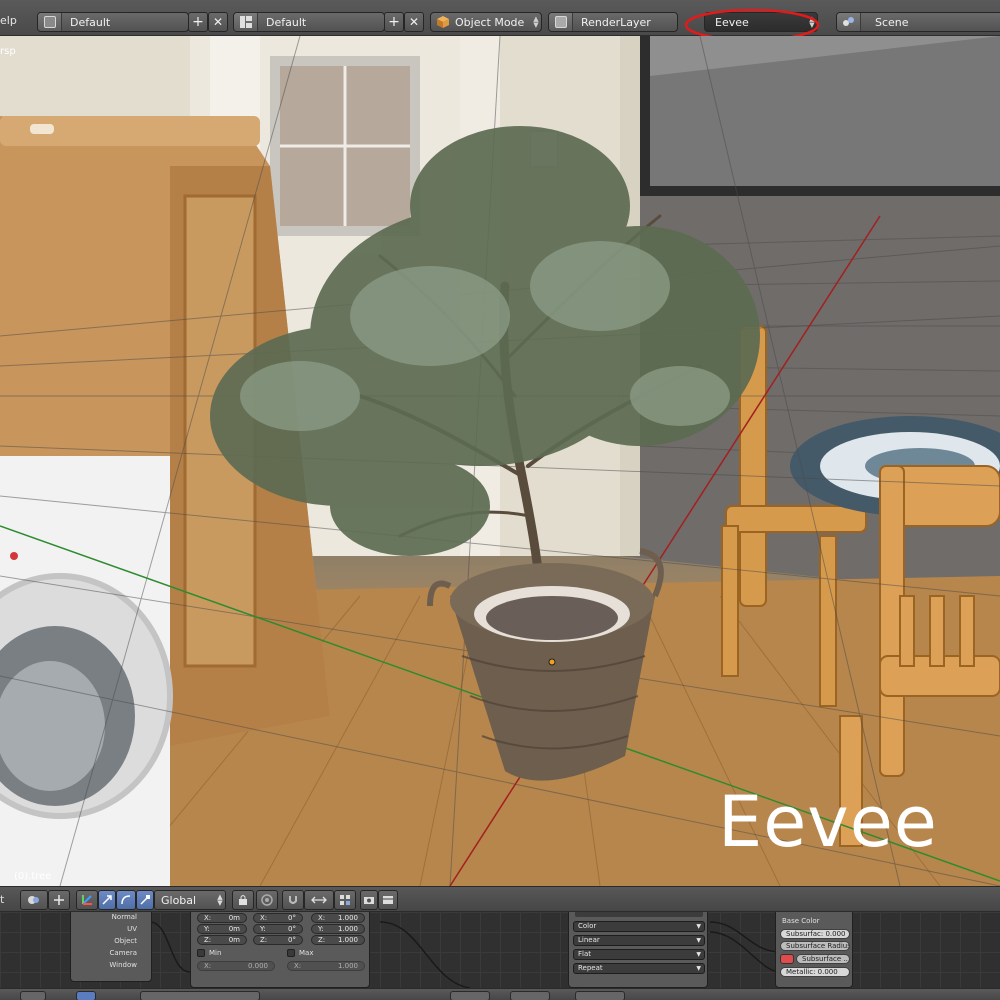 This screenshot has height=1000, width=1000. Describe the element at coordinates (849, 22) in the screenshot. I see `scene-icon` at that location.